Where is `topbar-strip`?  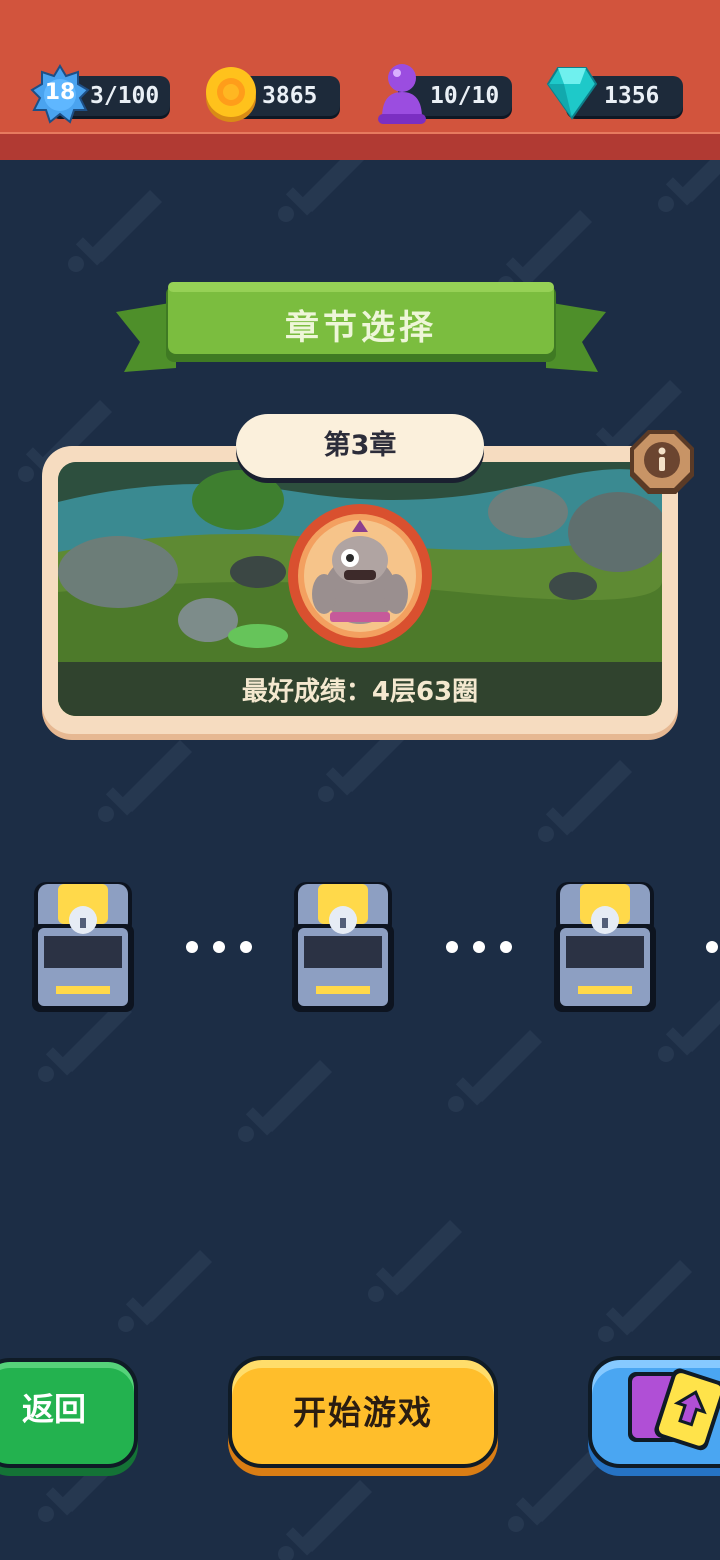 topbar-strip is located at coordinates (360, 146).